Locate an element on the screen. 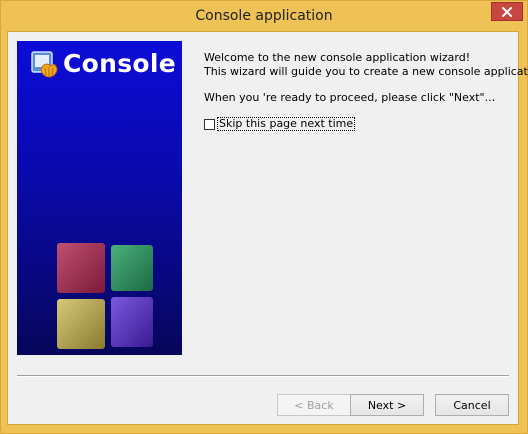 Image resolution: width=528 pixels, height=434 pixels. next-button: Next > is located at coordinates (387, 405).